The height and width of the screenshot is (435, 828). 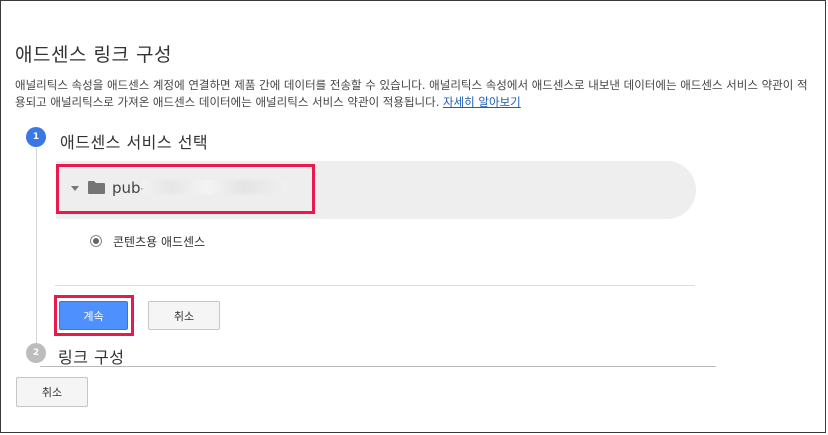 What do you see at coordinates (36, 353) in the screenshot?
I see `step-2-indicator: 2` at bounding box center [36, 353].